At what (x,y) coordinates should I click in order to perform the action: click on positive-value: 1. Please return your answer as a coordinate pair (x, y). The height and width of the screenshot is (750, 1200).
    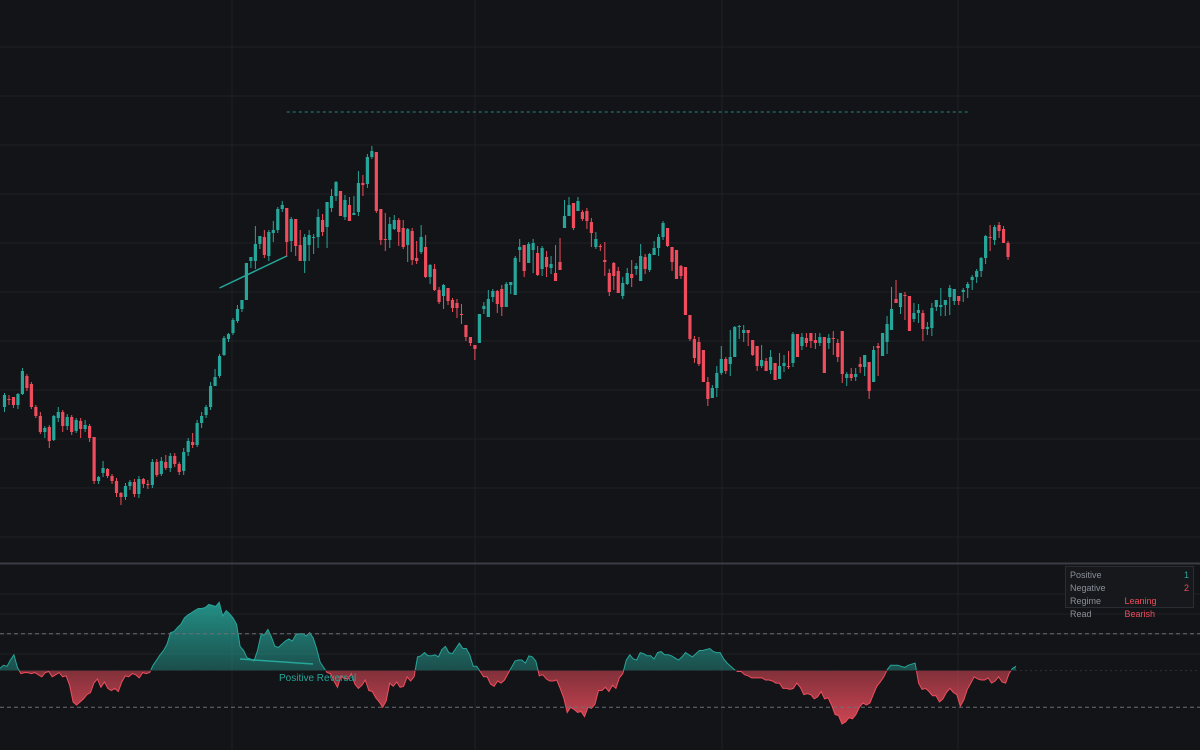
    Looking at the image, I should click on (1186, 575).